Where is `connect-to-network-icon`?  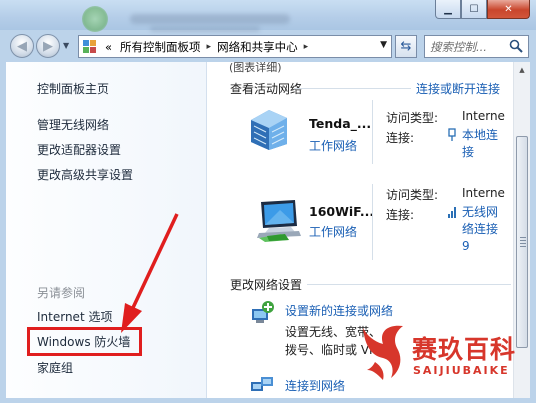 connect-to-network-icon is located at coordinates (262, 384).